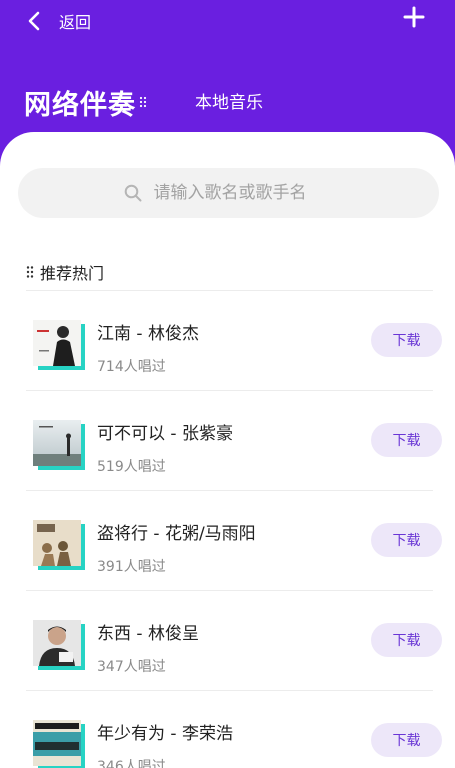 This screenshot has height=768, width=455. I want to click on sing-count: 714人唱过, so click(131, 367).